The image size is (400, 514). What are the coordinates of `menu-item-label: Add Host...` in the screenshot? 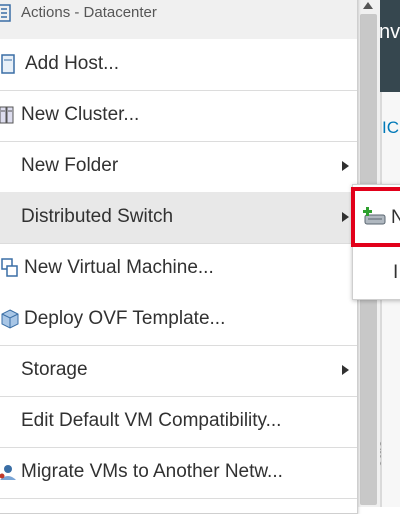 It's located at (72, 63).